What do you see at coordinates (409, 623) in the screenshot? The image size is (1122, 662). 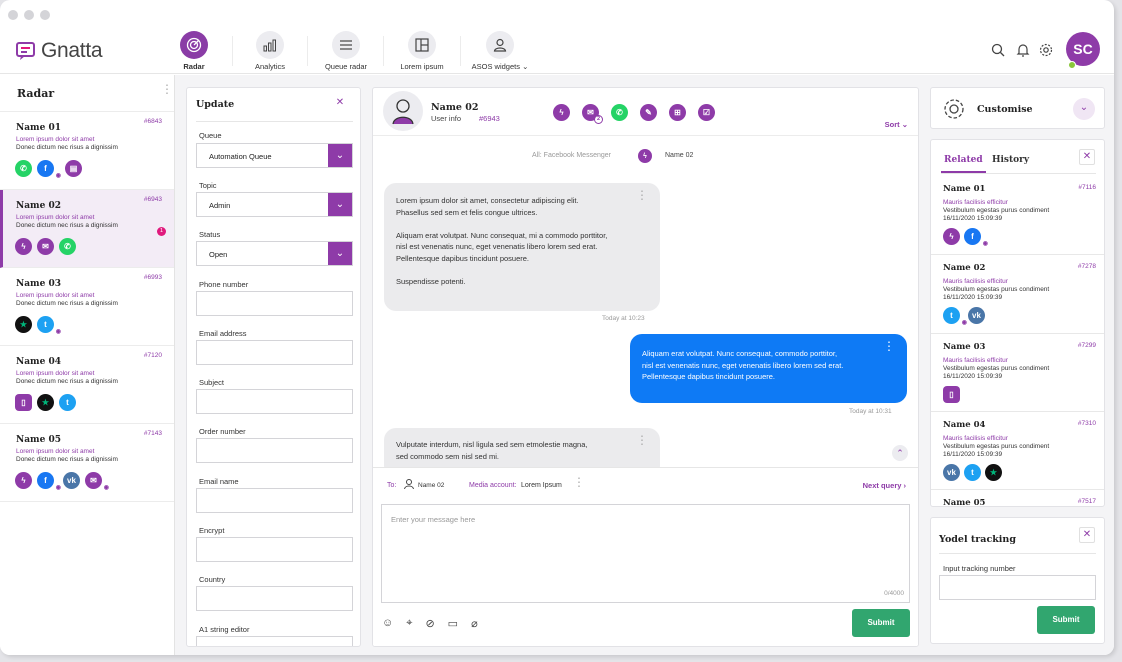 I see `pin-icon: ⌖` at bounding box center [409, 623].